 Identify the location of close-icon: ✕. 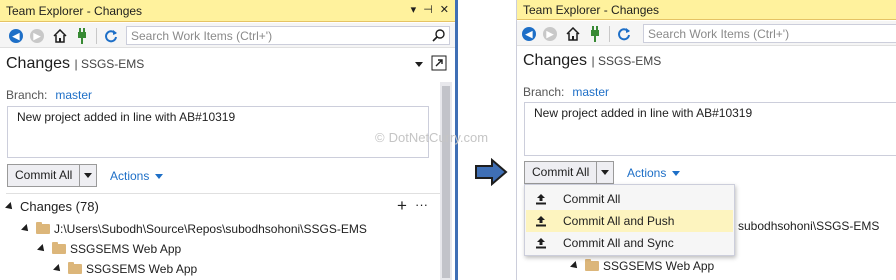
(444, 9).